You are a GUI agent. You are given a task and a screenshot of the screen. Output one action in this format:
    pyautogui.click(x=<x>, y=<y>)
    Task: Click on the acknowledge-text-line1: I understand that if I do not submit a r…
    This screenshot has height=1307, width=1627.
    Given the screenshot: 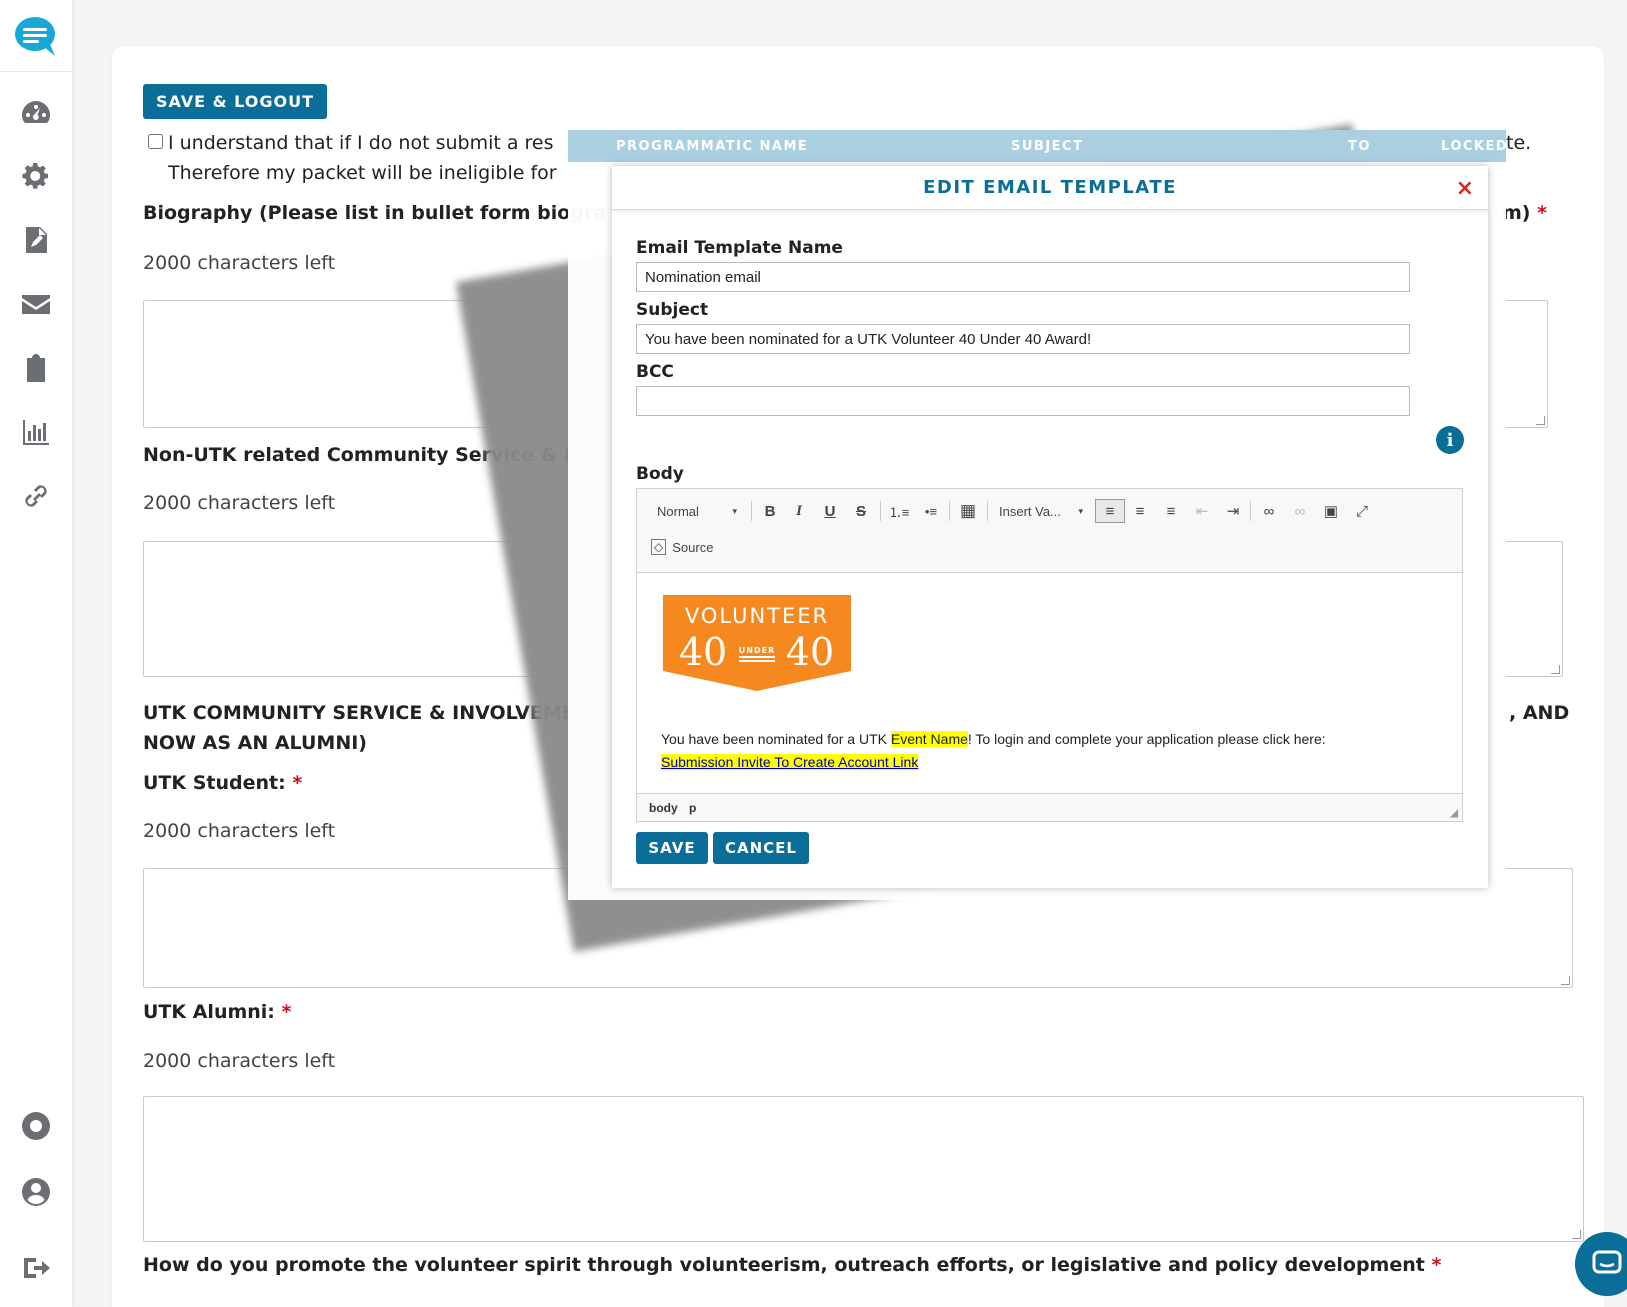 What is the action you would take?
    pyautogui.click(x=361, y=143)
    